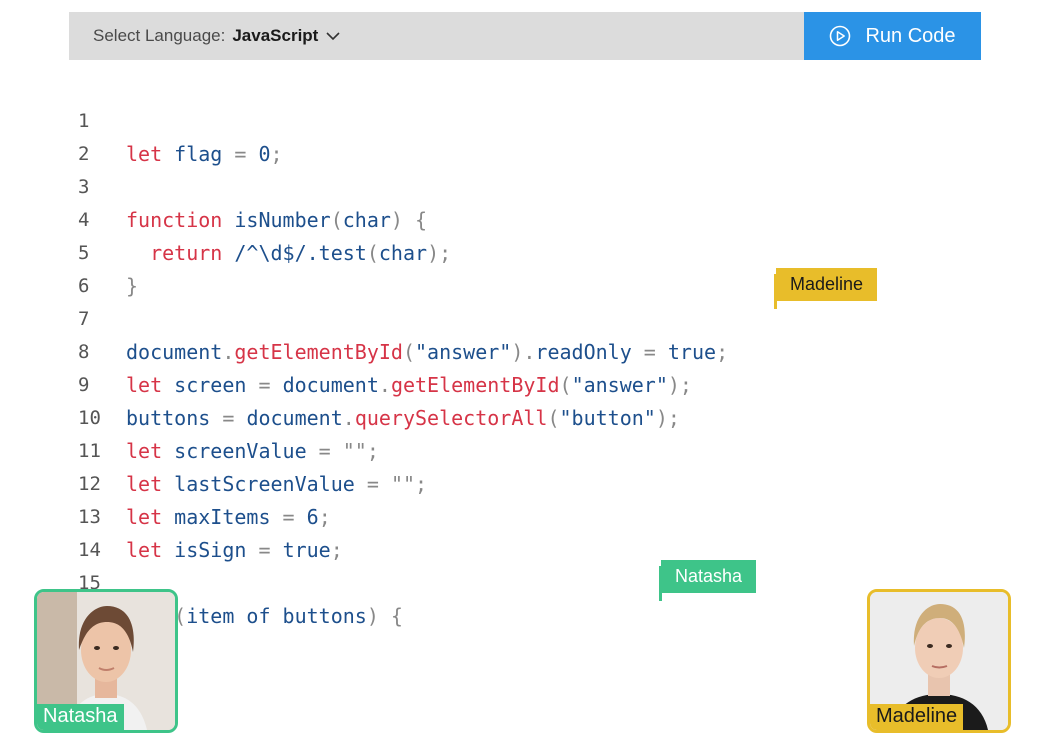 Image resolution: width=1050 pixels, height=750 pixels. What do you see at coordinates (939, 661) in the screenshot?
I see `madeline-video-avatar: Madeline` at bounding box center [939, 661].